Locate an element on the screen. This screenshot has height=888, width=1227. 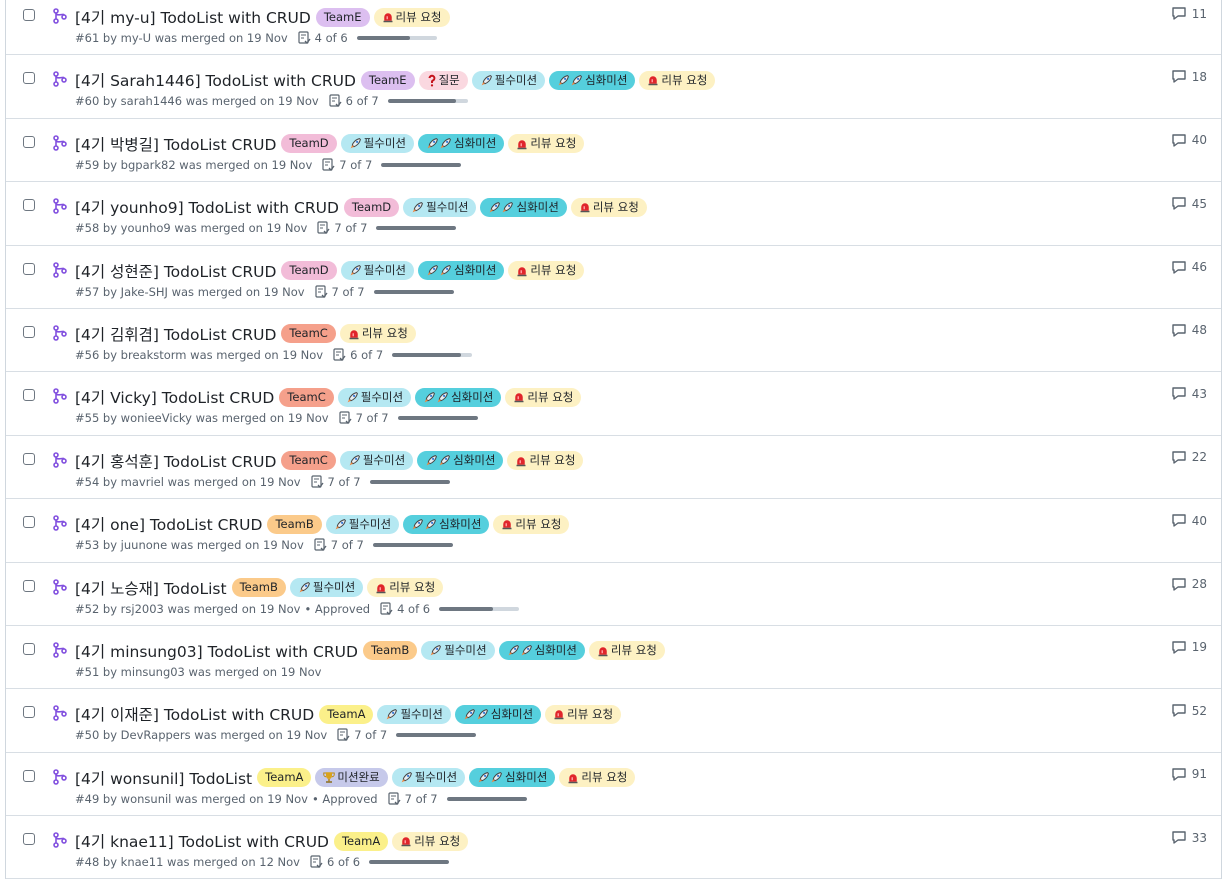
label: 미션완료 is located at coordinates (351, 778).